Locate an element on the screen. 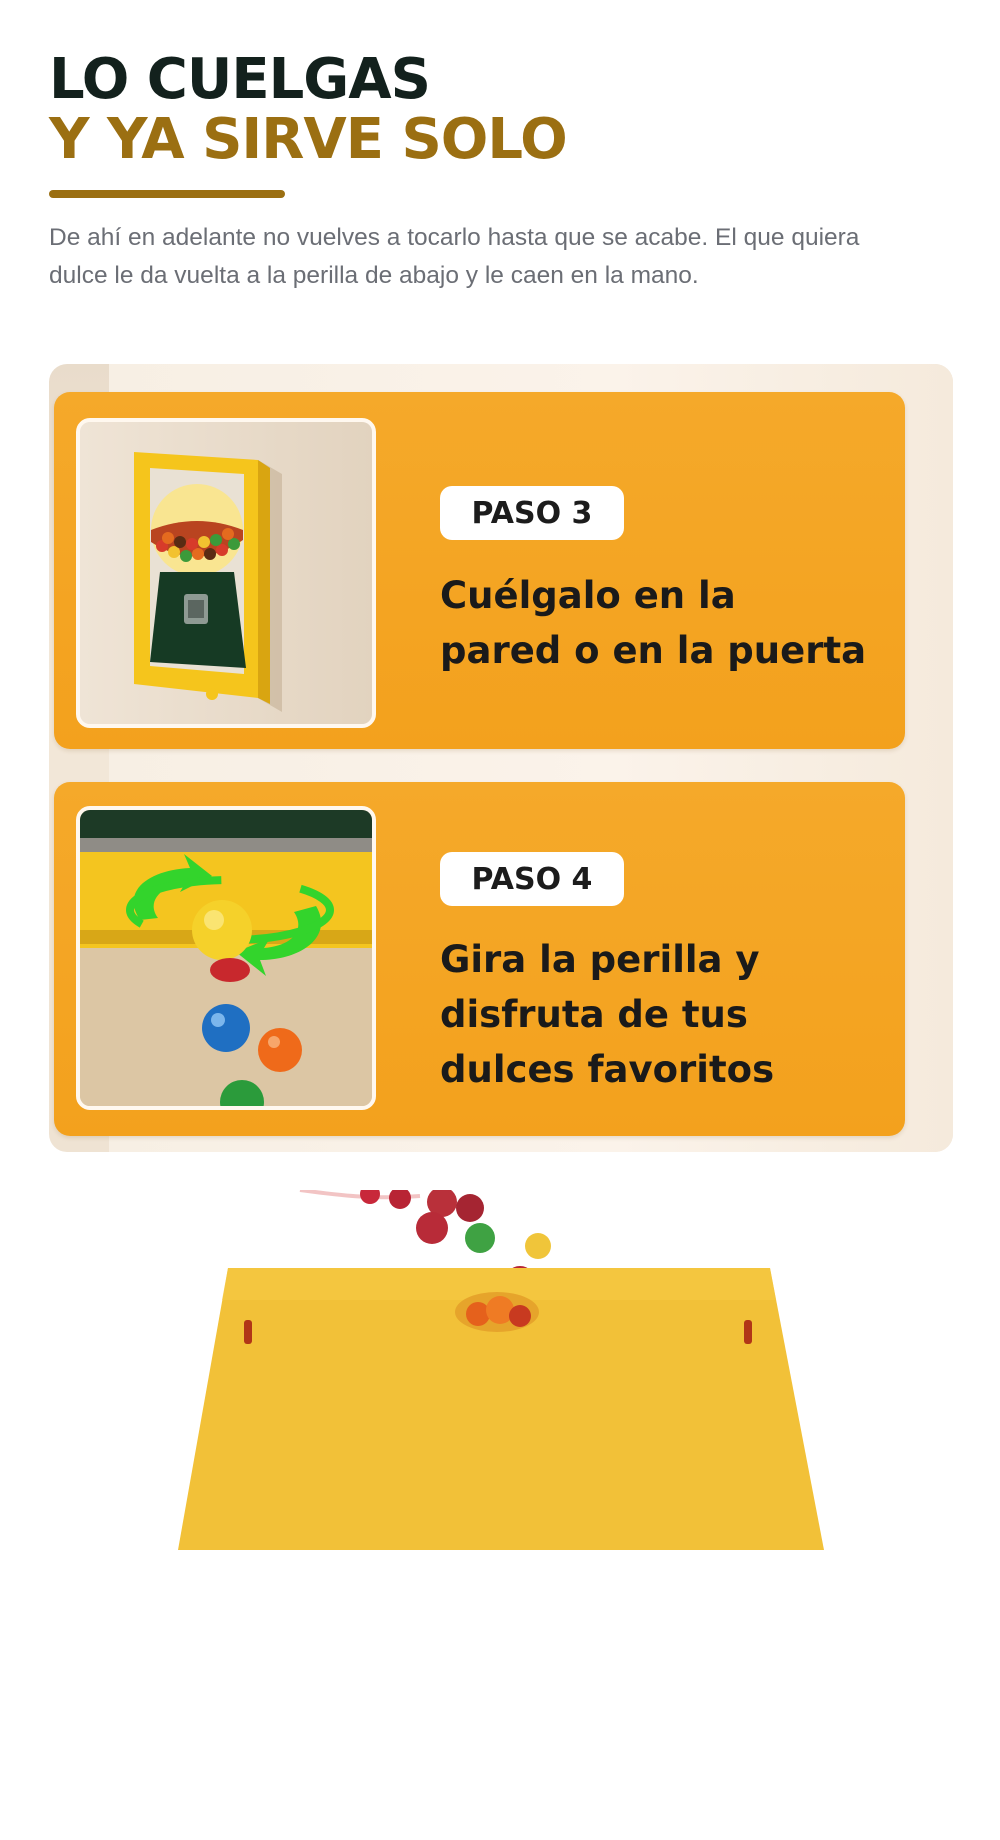 This screenshot has width=1000, height=1840. step-3-photo is located at coordinates (226, 573).